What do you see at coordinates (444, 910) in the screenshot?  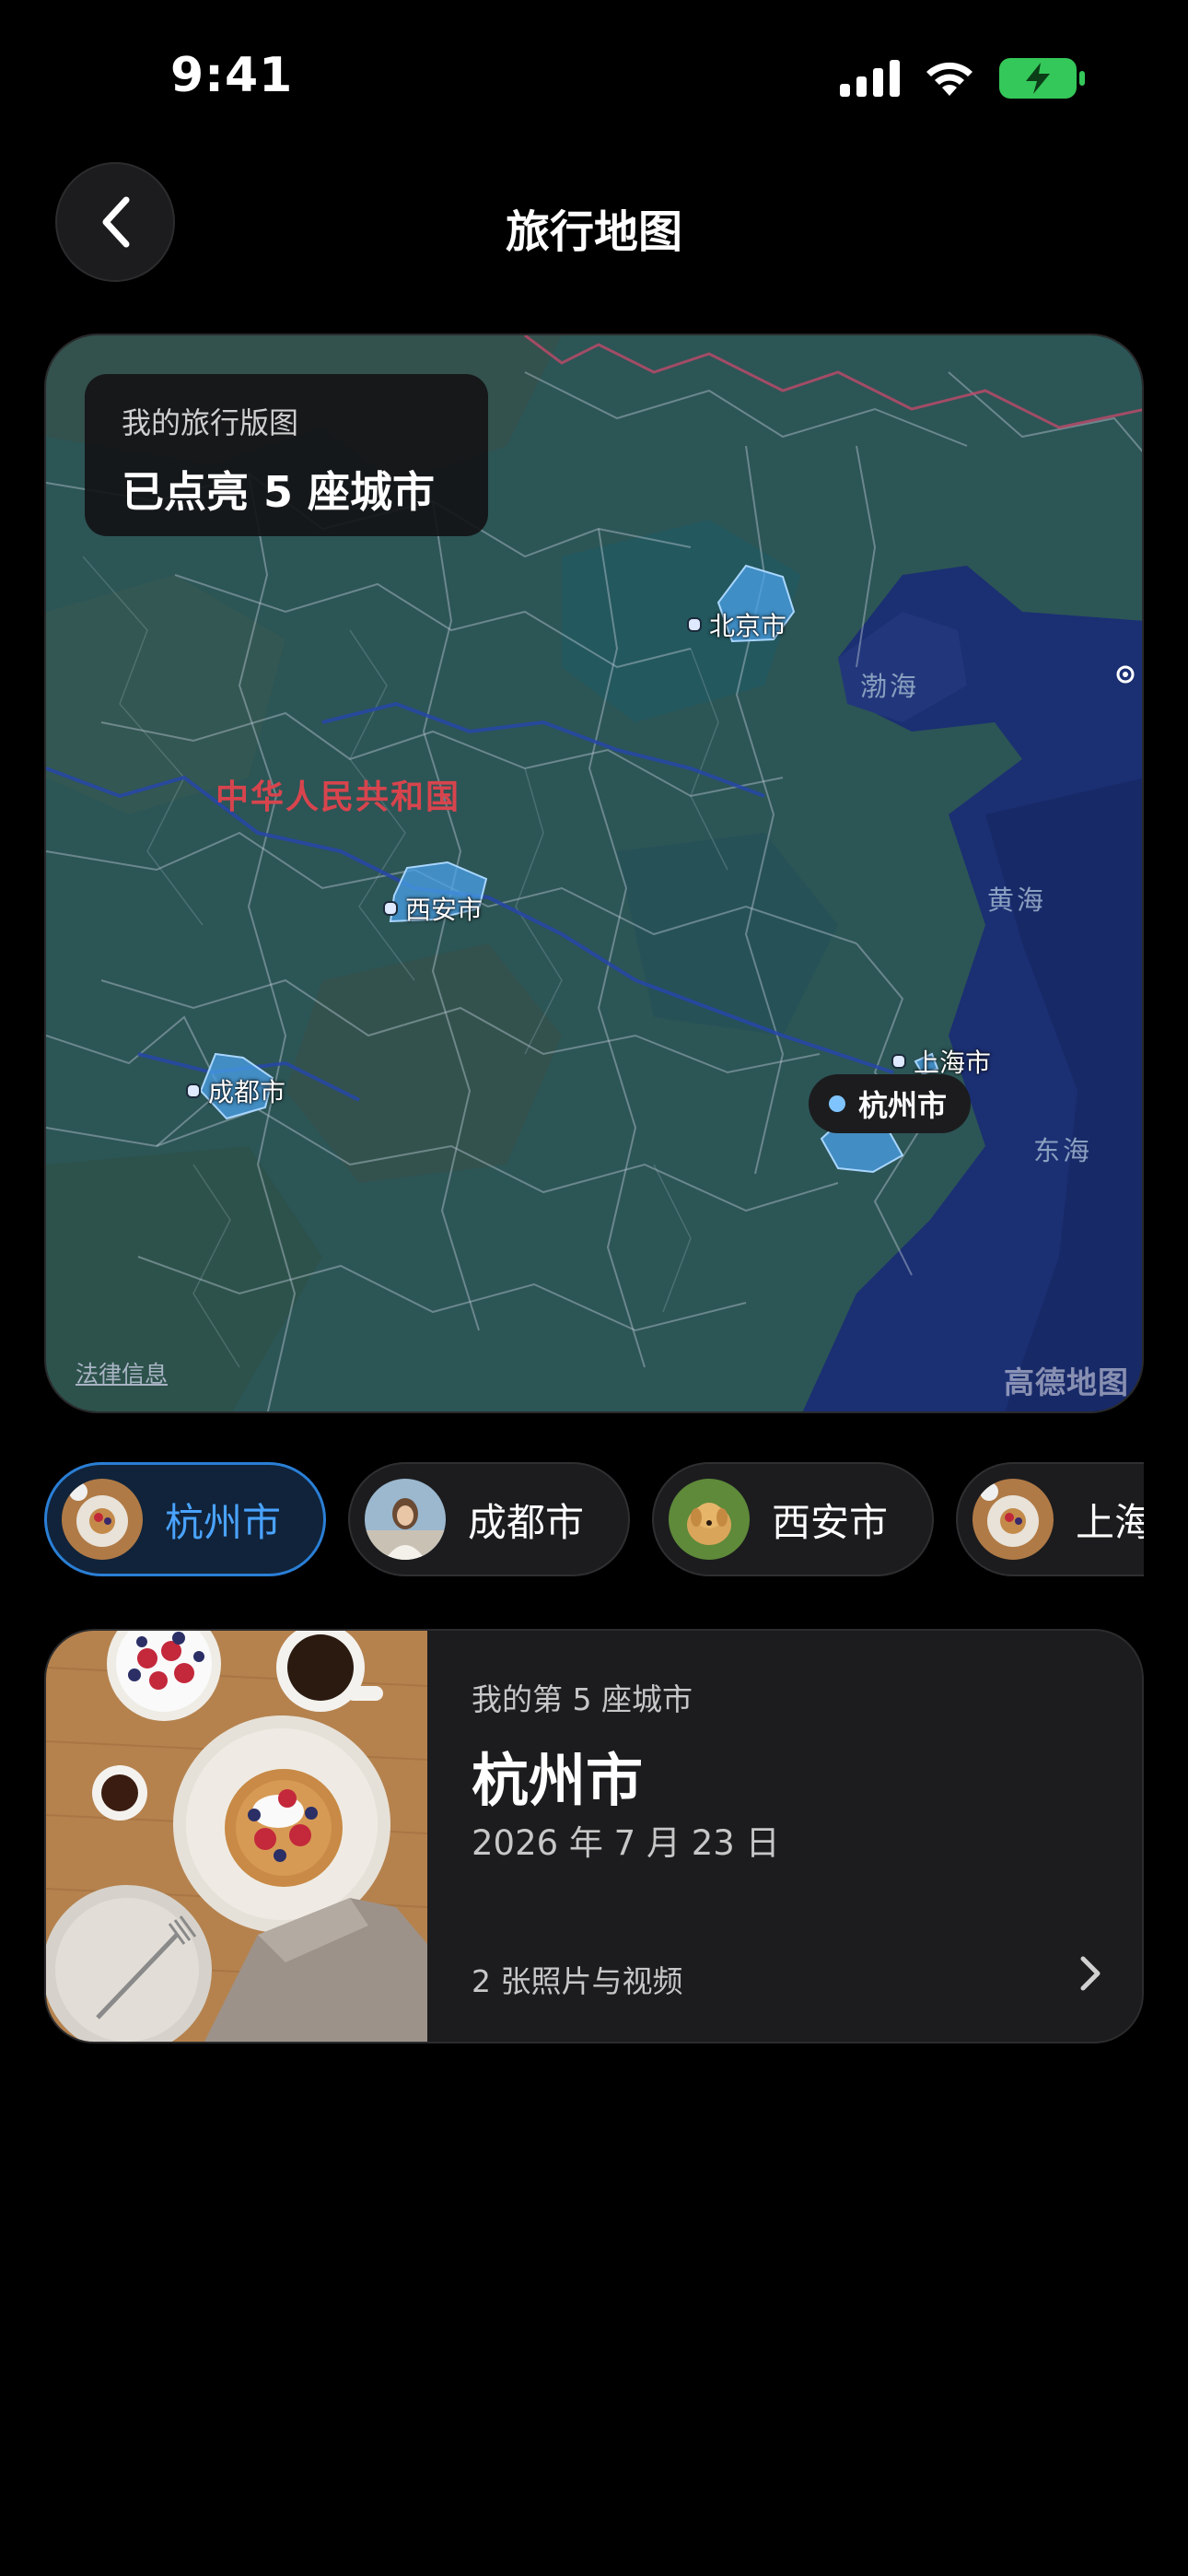 I see `map-city-label: 西安市` at bounding box center [444, 910].